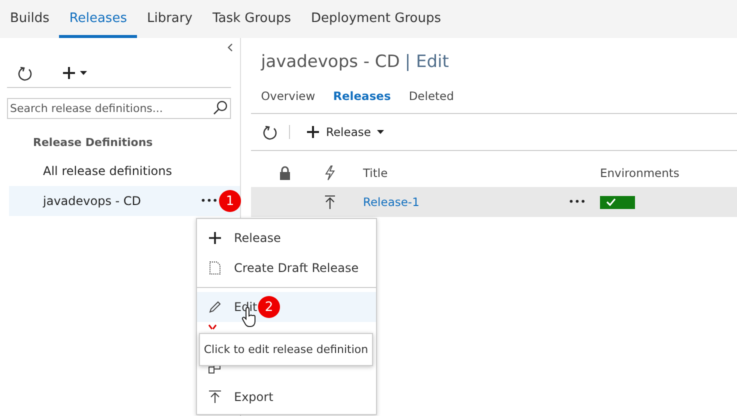 The width and height of the screenshot is (737, 416). Describe the element at coordinates (93, 142) in the screenshot. I see `section-heading: Release Definitions` at that location.